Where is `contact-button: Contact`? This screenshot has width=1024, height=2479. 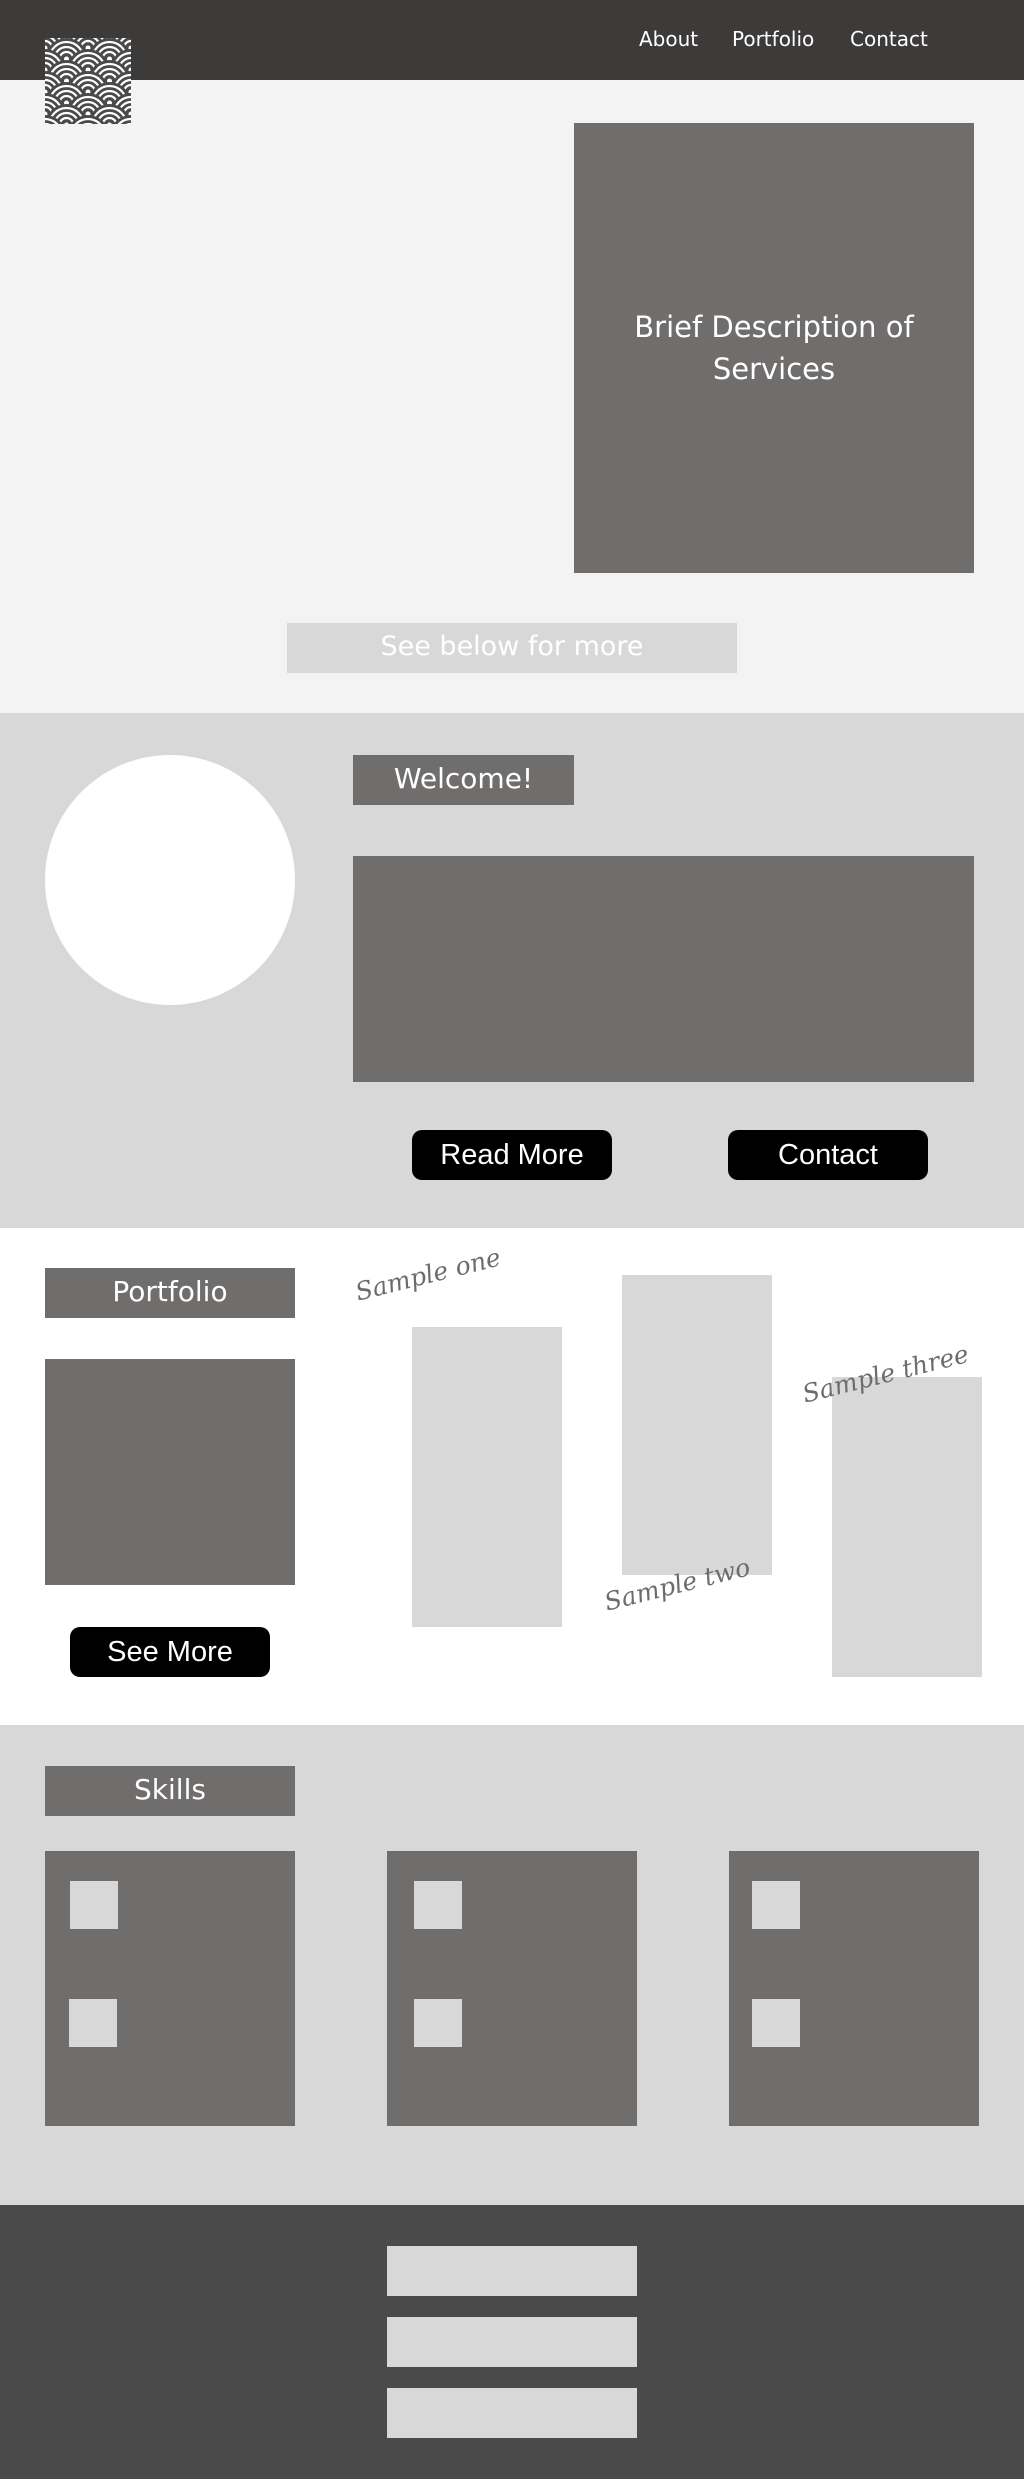
contact-button: Contact is located at coordinates (828, 1155).